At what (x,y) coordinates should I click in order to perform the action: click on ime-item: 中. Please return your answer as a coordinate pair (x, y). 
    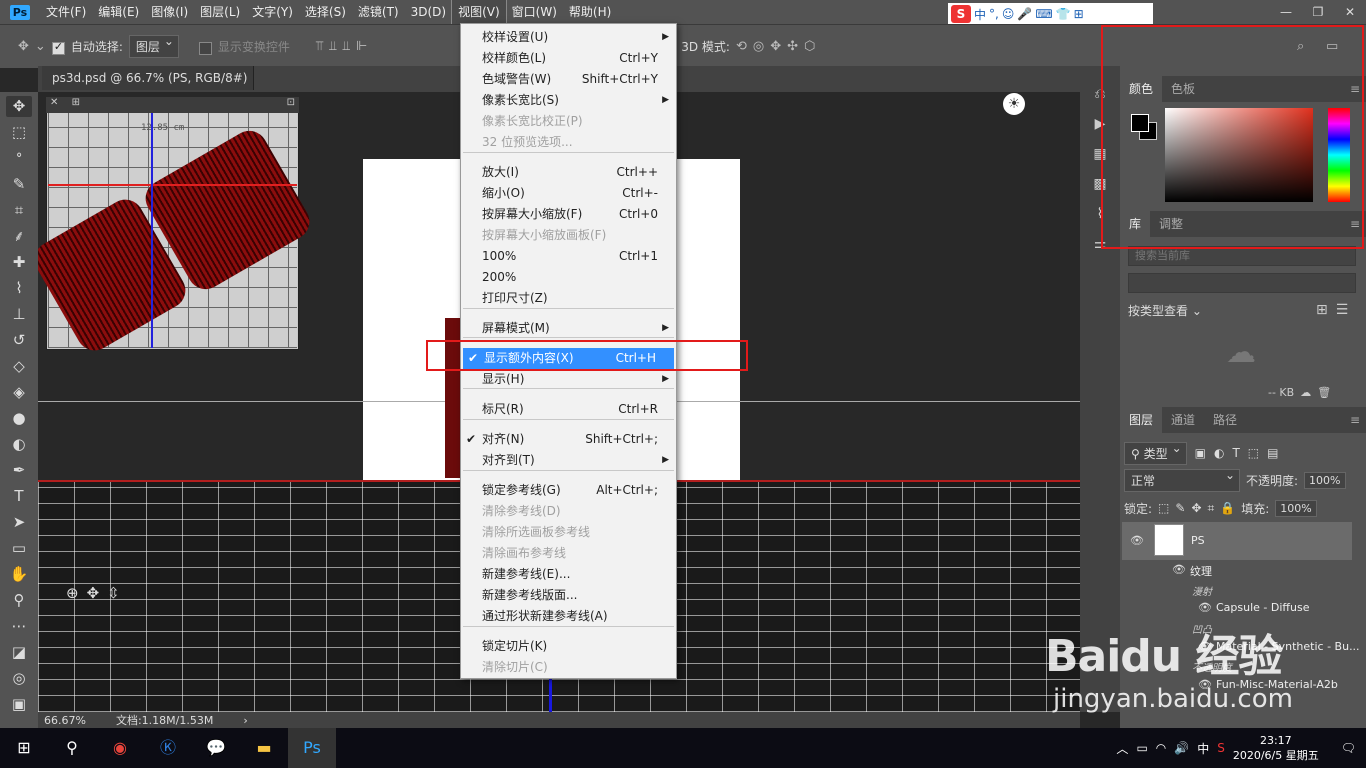
    Looking at the image, I should click on (980, 14).